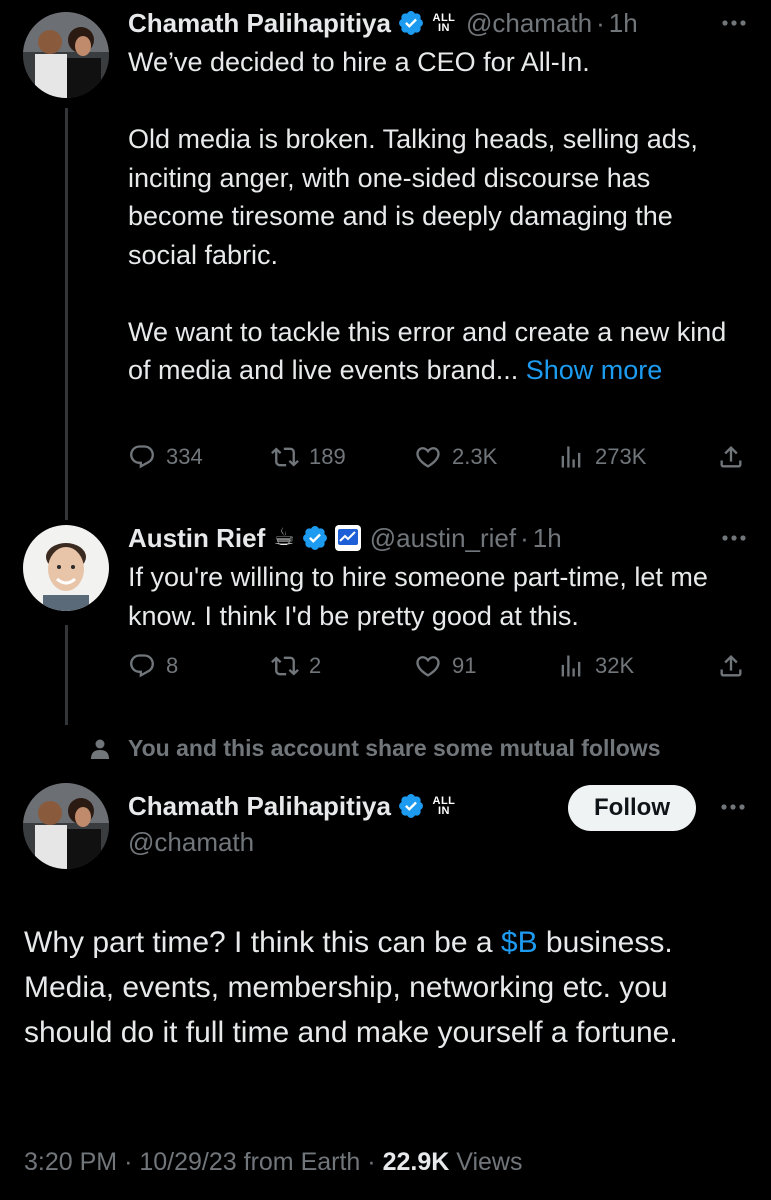  I want to click on view-count: 32K, so click(615, 665).